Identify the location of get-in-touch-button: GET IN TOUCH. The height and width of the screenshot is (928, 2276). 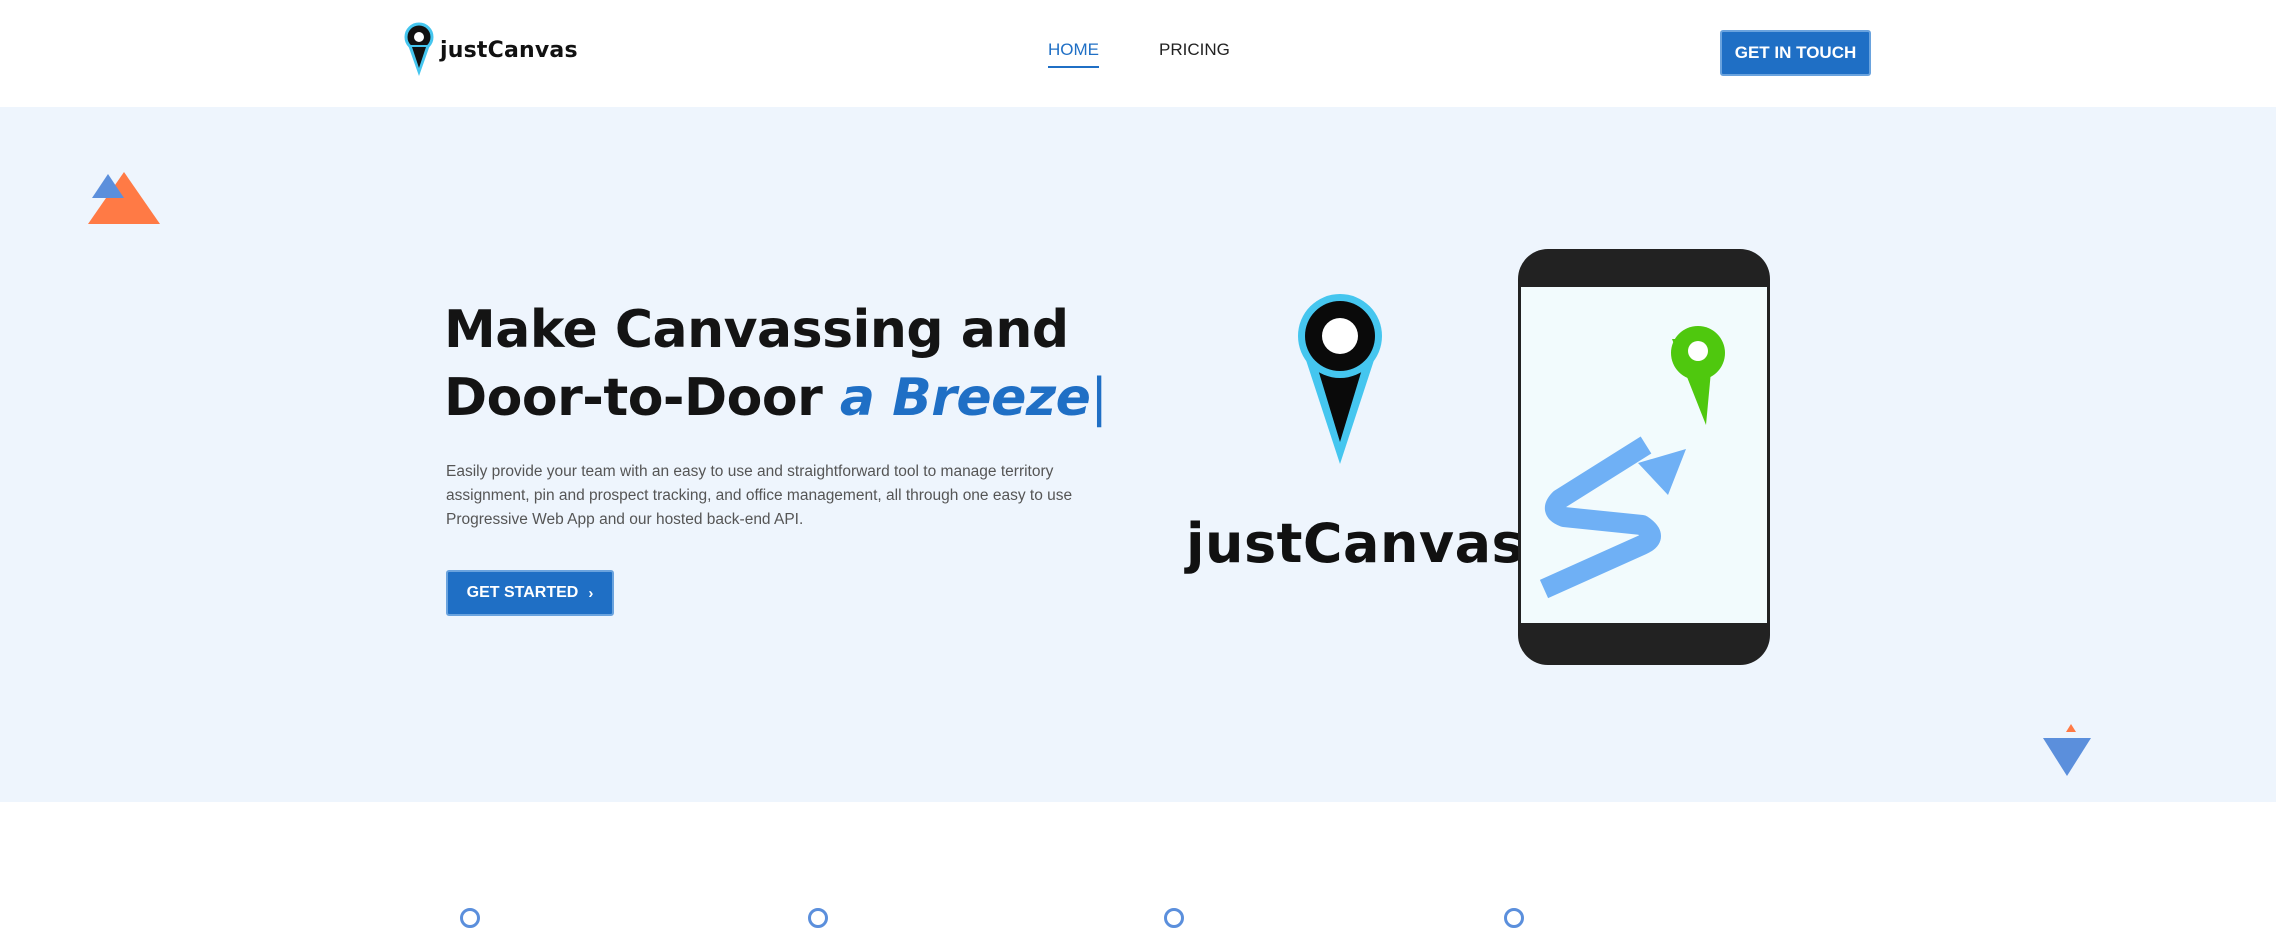
(1795, 53).